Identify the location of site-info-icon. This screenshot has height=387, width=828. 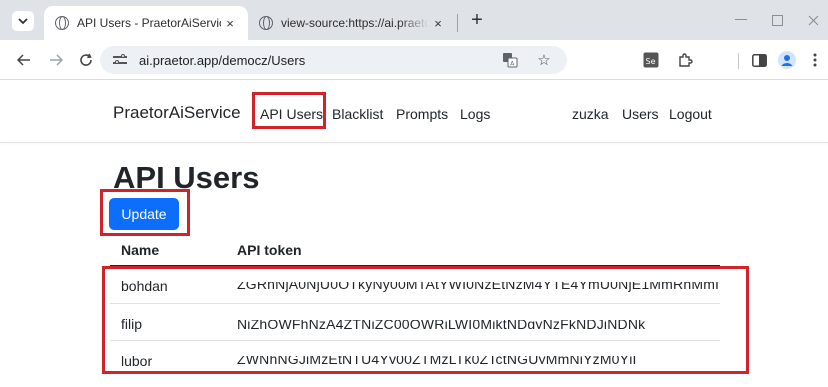
(121, 60).